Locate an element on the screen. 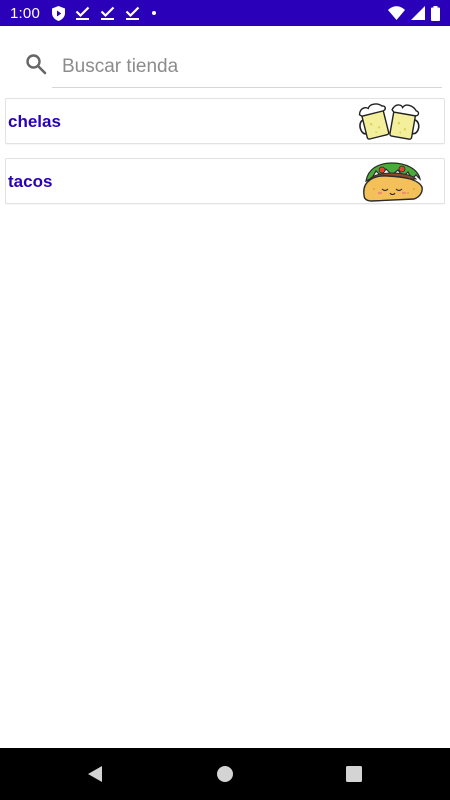  store-card-chelas: chelas is located at coordinates (225, 121).